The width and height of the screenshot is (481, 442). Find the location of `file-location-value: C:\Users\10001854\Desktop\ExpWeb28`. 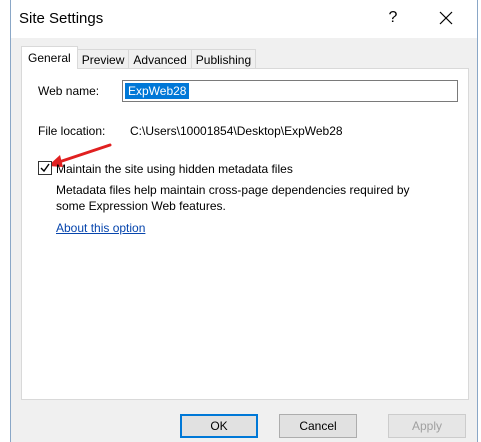

file-location-value: C:\Users\10001854\Desktop\ExpWeb28 is located at coordinates (236, 131).